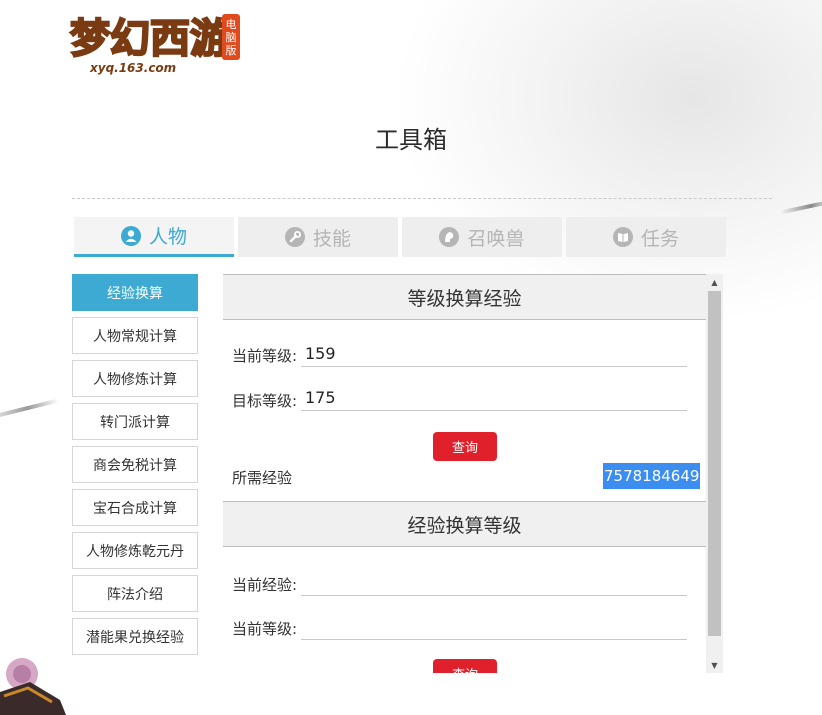 Image resolution: width=822 pixels, height=715 pixels. I want to click on pet-icon, so click(449, 237).